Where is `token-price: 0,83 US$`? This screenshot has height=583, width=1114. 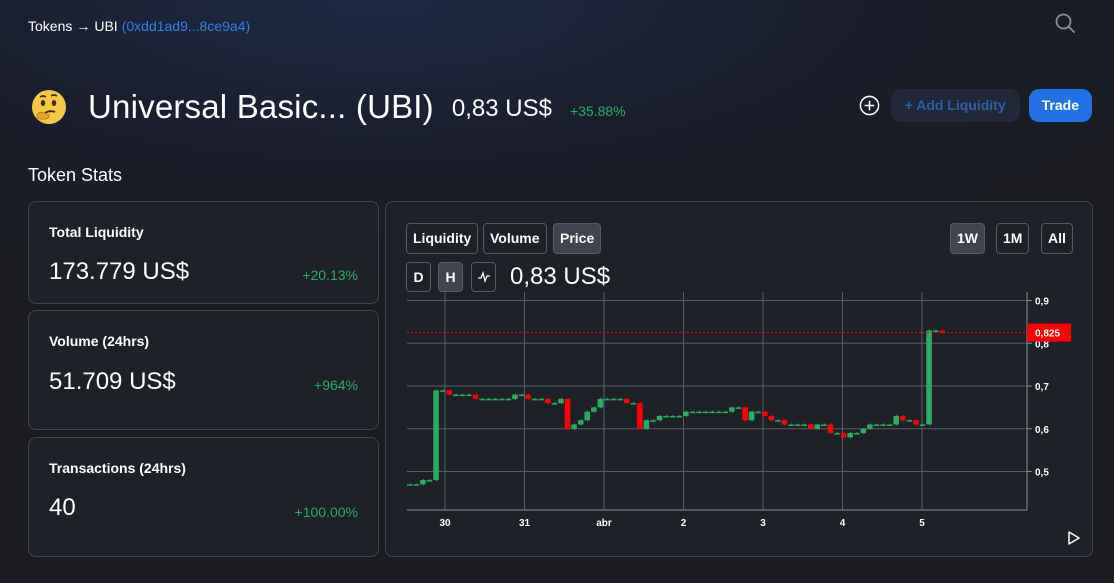
token-price: 0,83 US$ is located at coordinates (501, 108).